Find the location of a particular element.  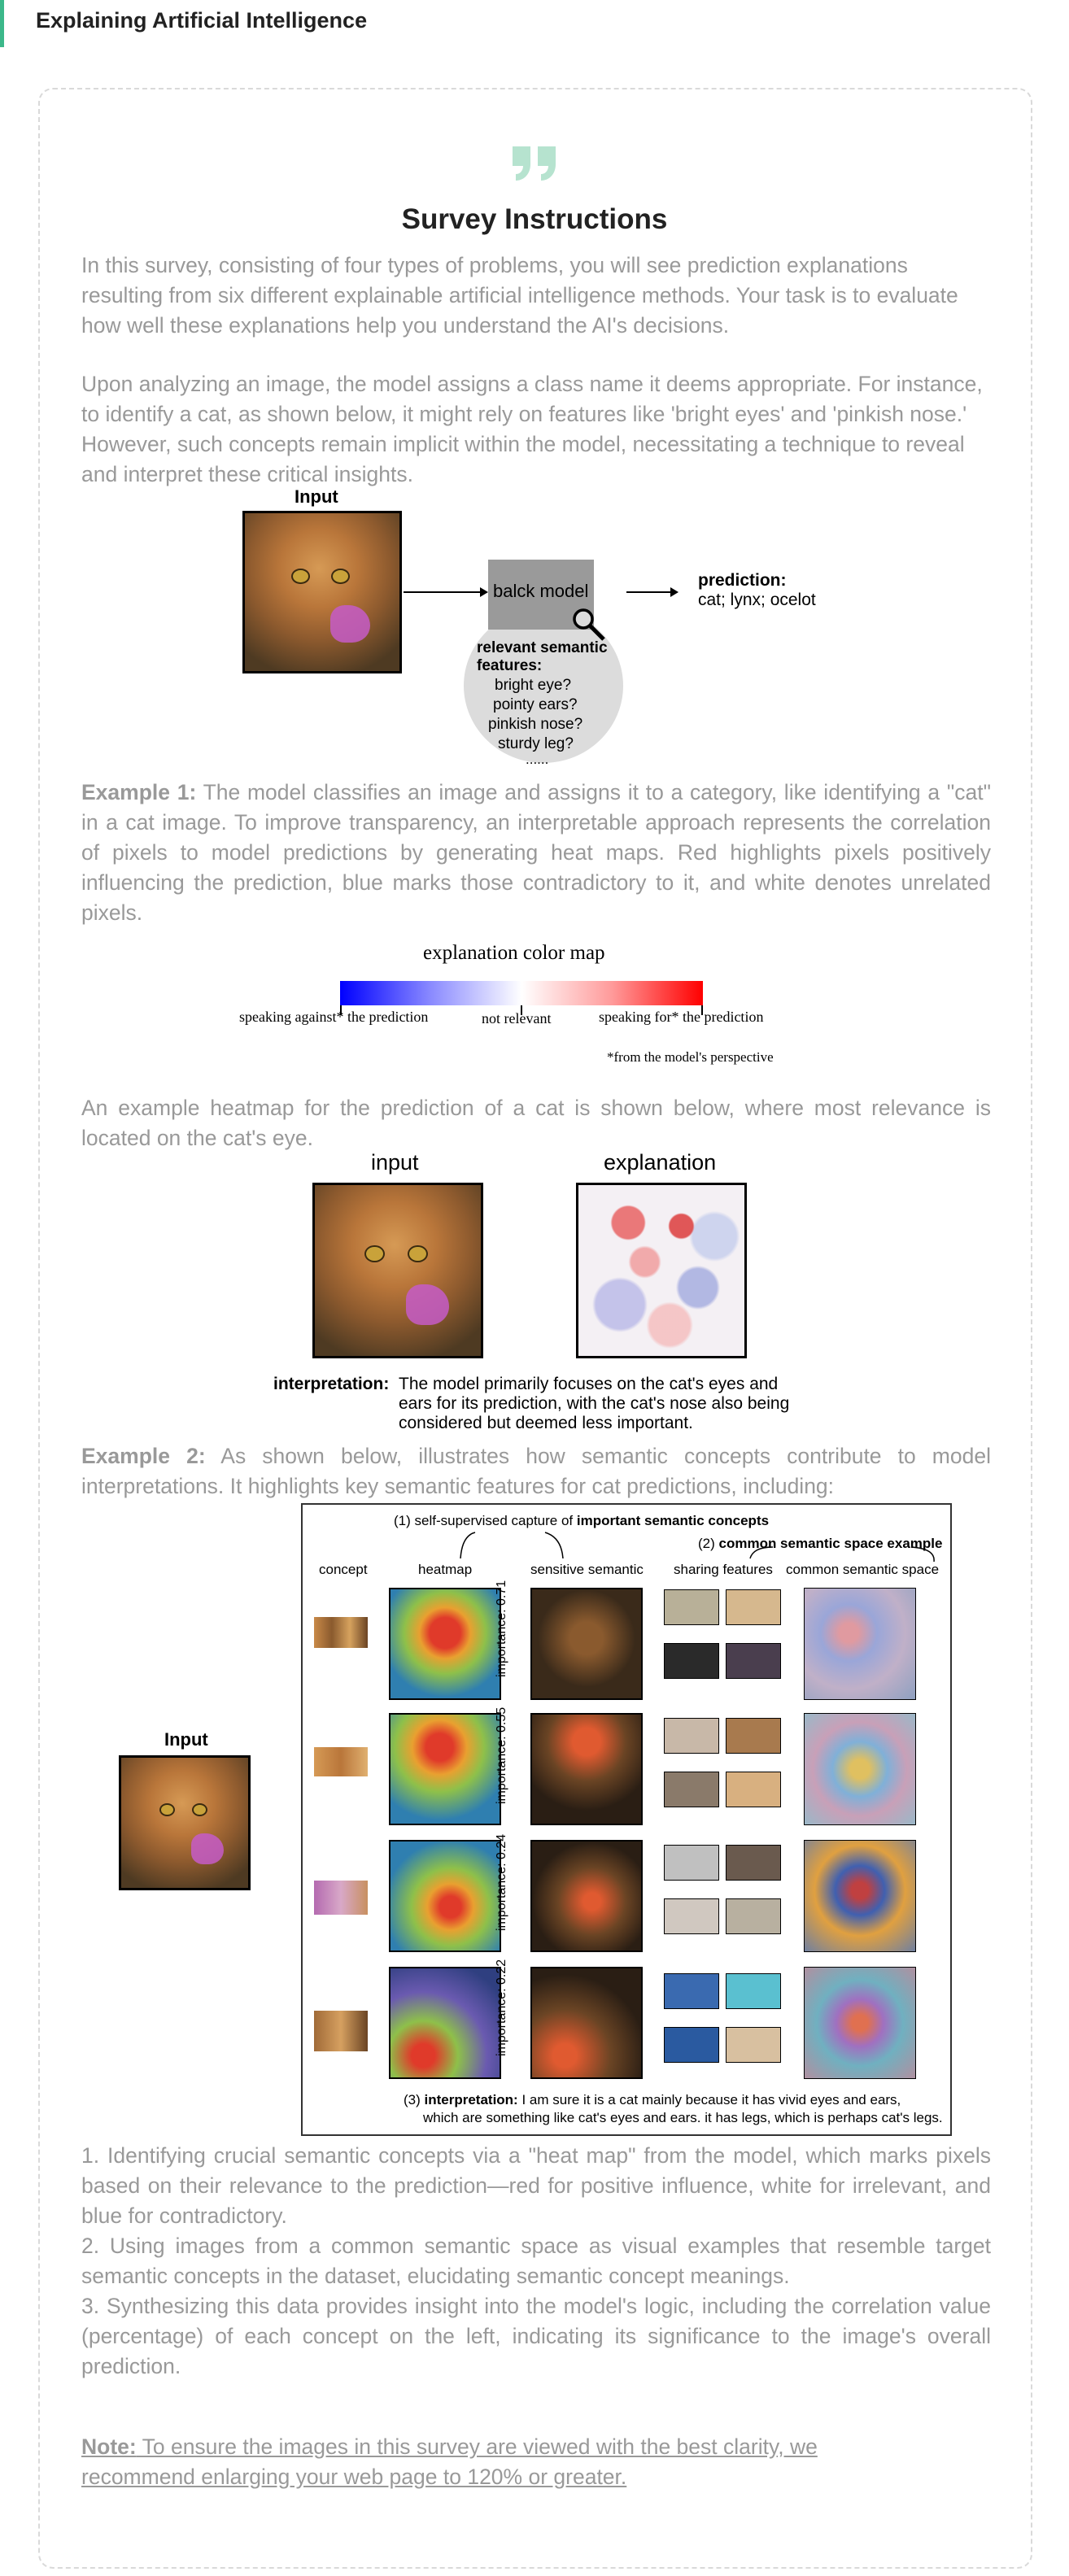

feature-pointy-ears: pointy ears? is located at coordinates (535, 704).